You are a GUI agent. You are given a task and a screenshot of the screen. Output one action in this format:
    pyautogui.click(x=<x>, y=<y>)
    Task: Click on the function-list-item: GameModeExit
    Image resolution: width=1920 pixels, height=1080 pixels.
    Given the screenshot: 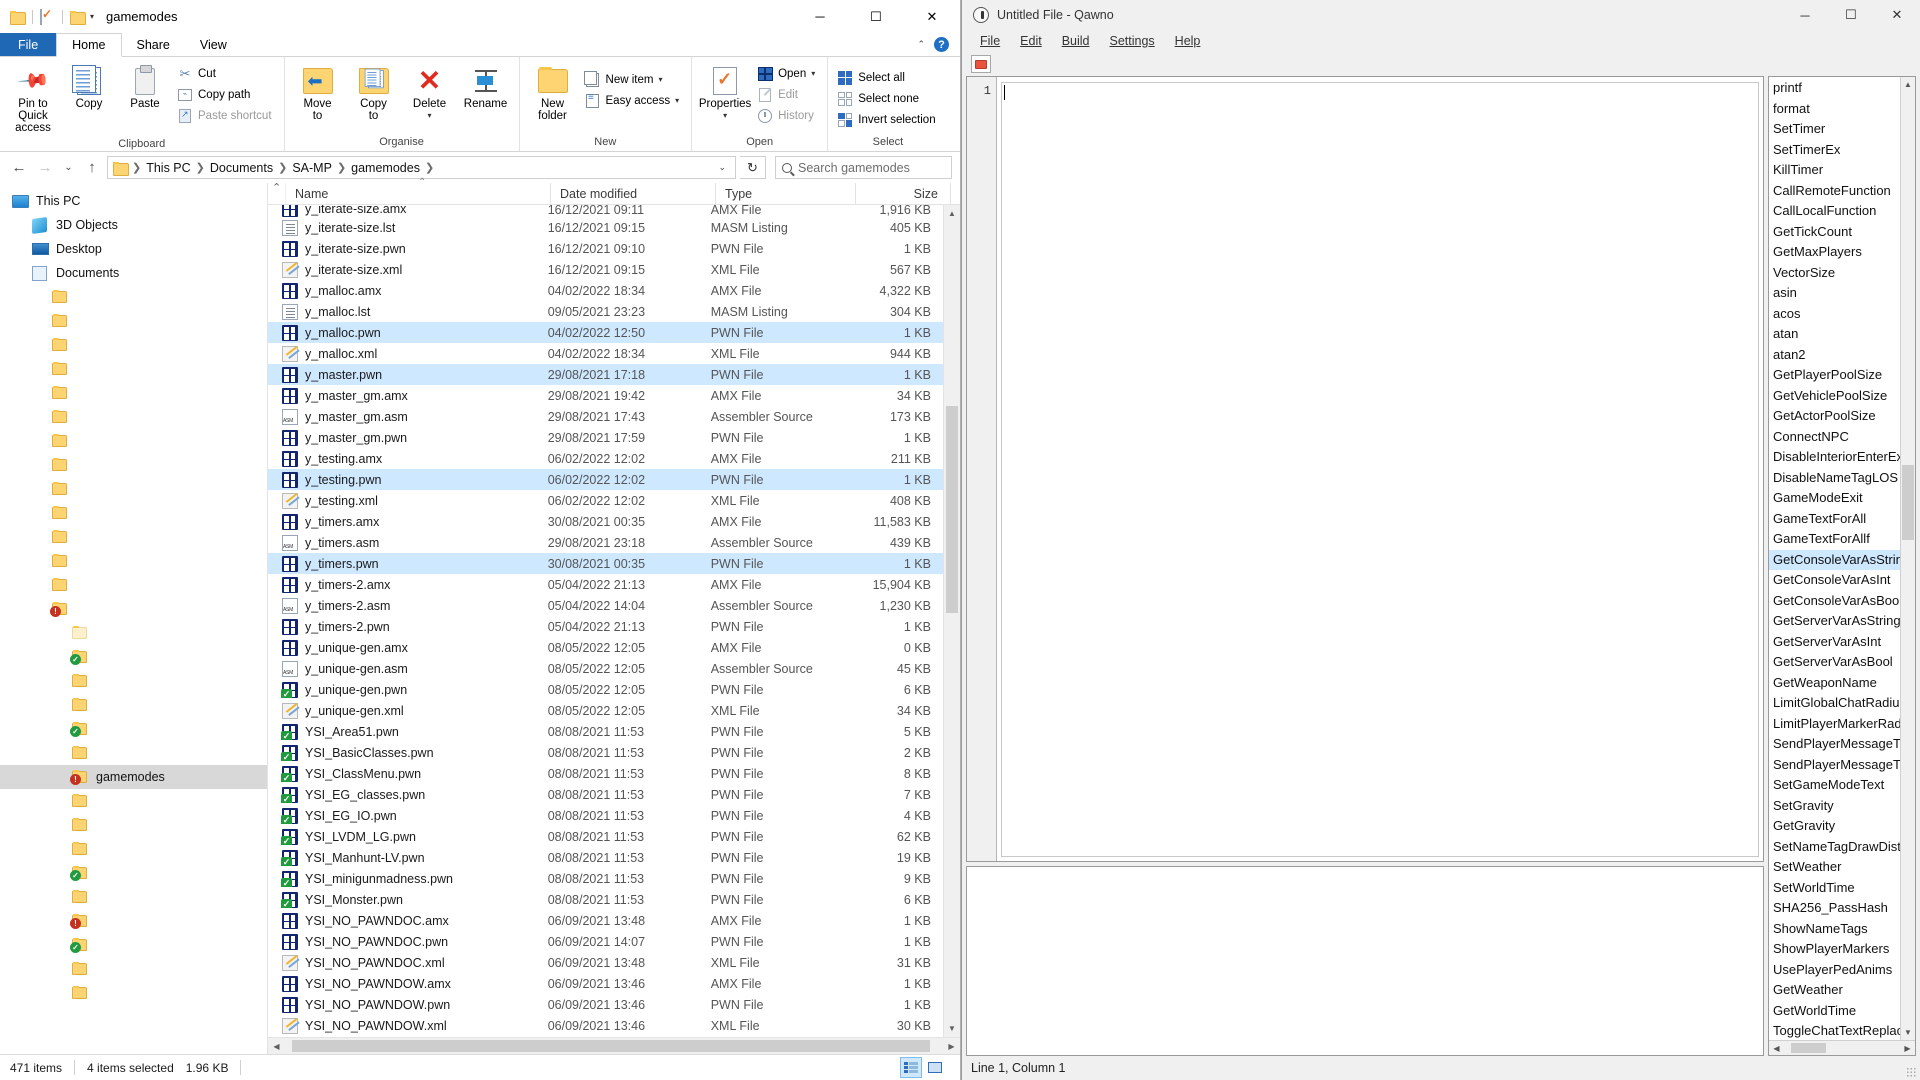 What is the action you would take?
    pyautogui.click(x=1834, y=498)
    